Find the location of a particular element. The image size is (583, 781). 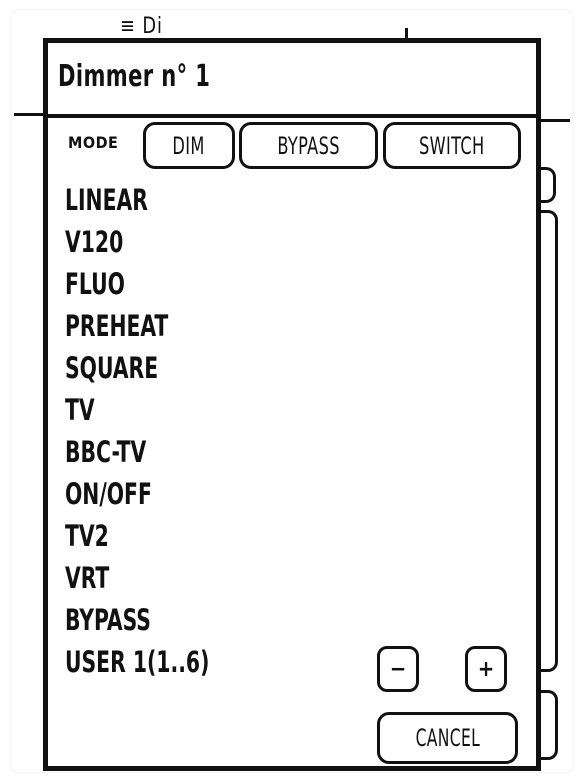

mode-dim-label: DIM is located at coordinates (189, 145).